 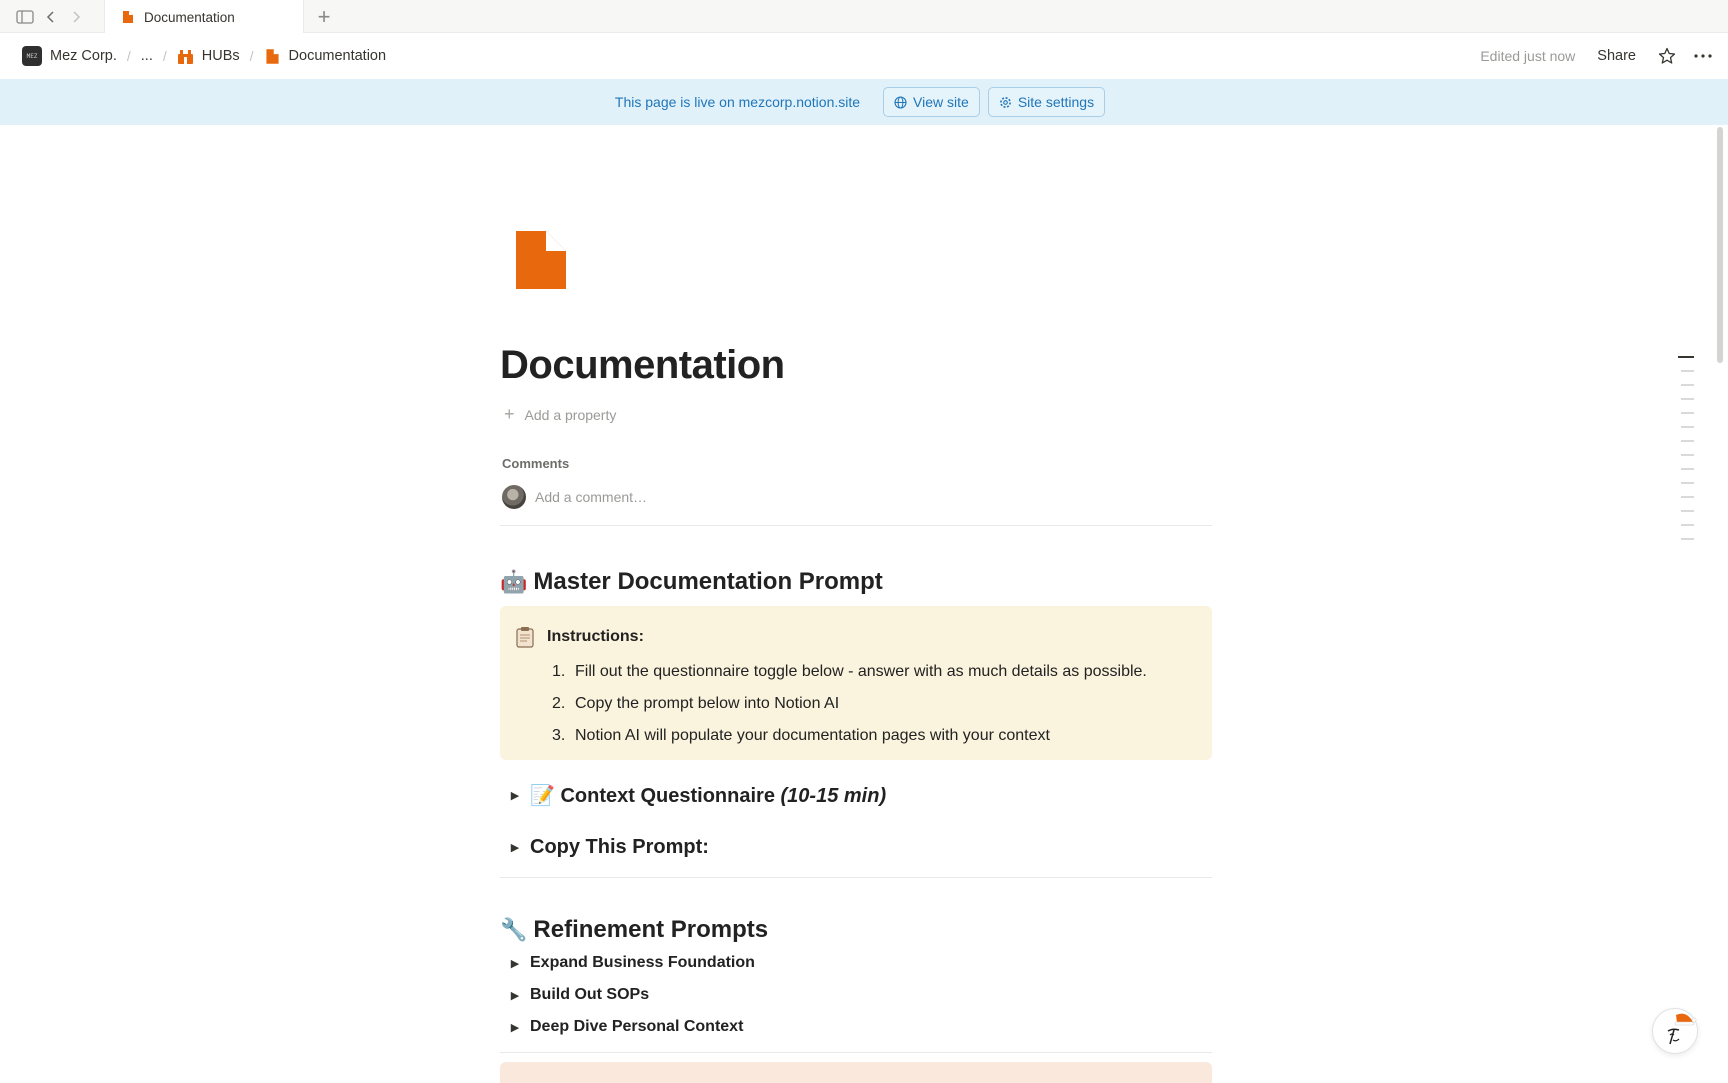 What do you see at coordinates (642, 962) in the screenshot?
I see `toggle-label: Expand Business Foundation` at bounding box center [642, 962].